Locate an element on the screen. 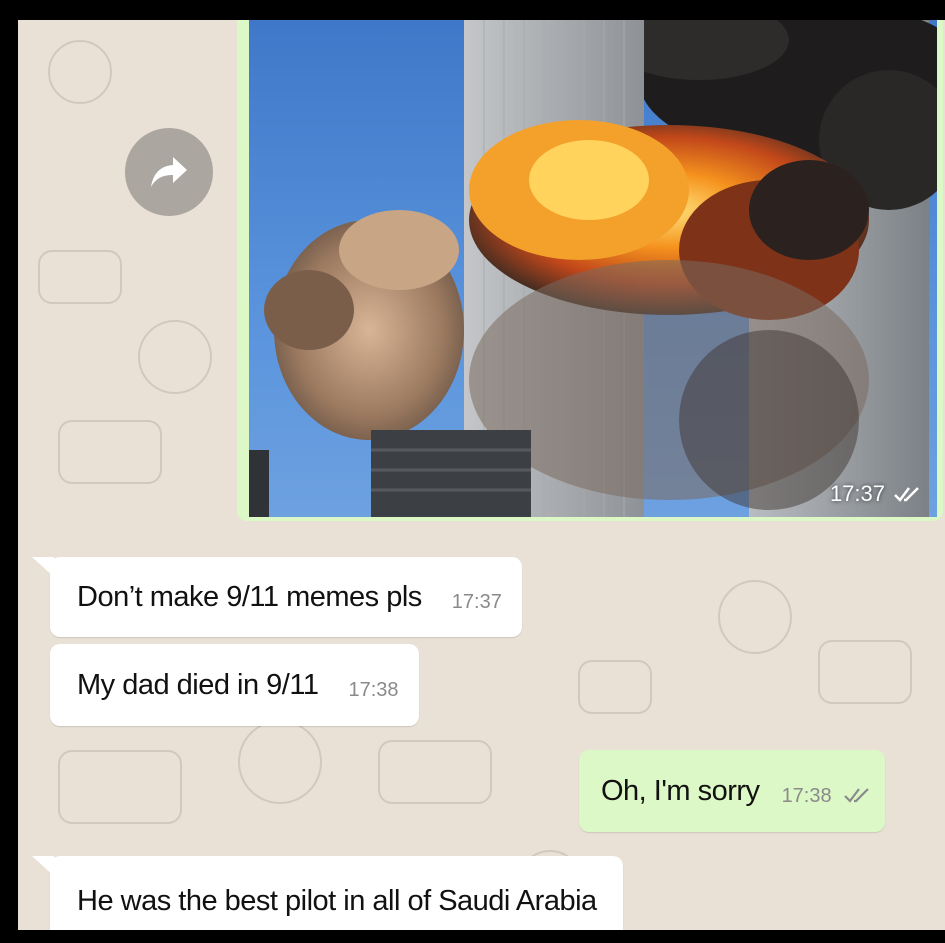 The height and width of the screenshot is (943, 945). forward-arrow-icon is located at coordinates (169, 172).